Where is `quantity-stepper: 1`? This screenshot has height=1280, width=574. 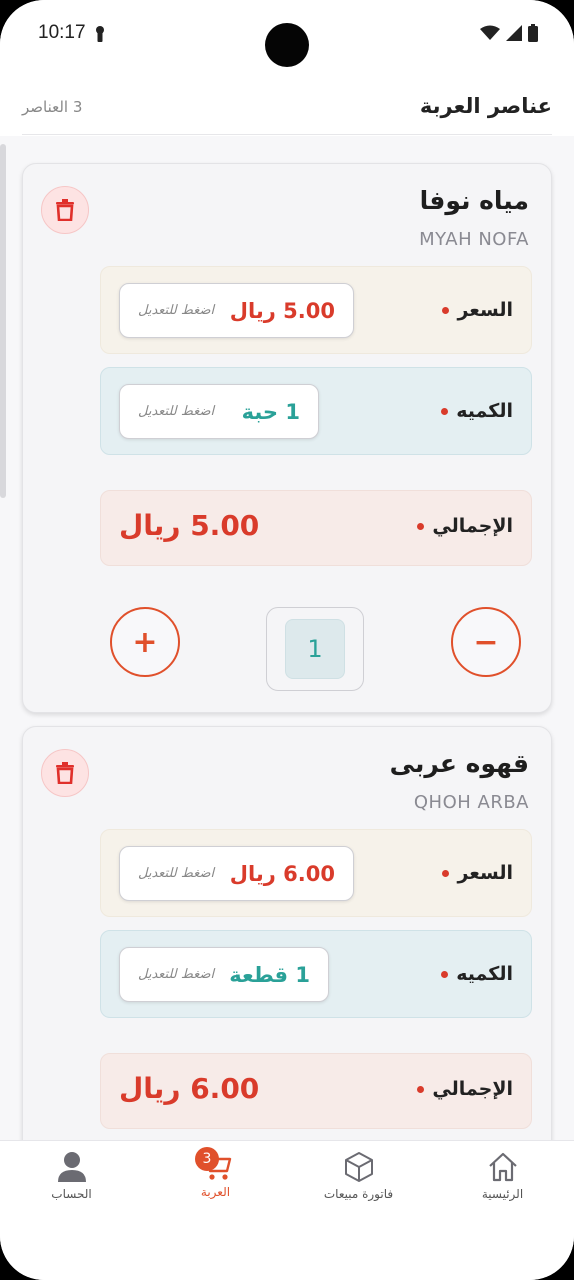
quantity-stepper: 1 is located at coordinates (315, 649).